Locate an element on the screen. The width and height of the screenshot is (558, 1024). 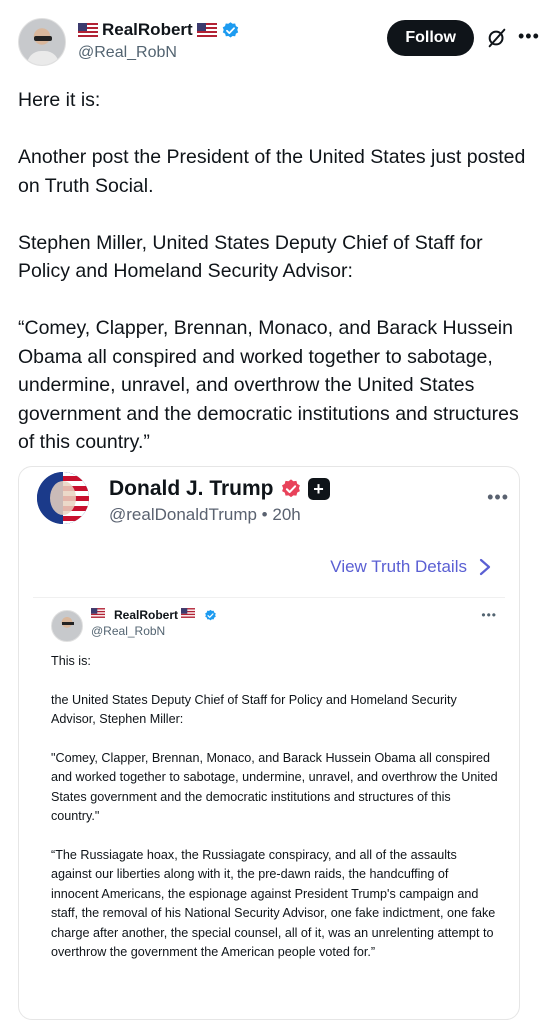
avatar is located at coordinates (42, 42).